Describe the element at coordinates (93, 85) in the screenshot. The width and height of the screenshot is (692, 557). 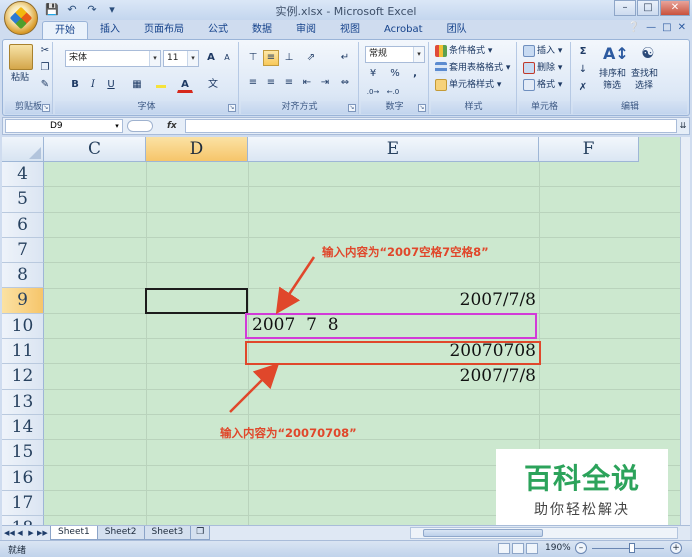
I see `italic-button: I` at that location.